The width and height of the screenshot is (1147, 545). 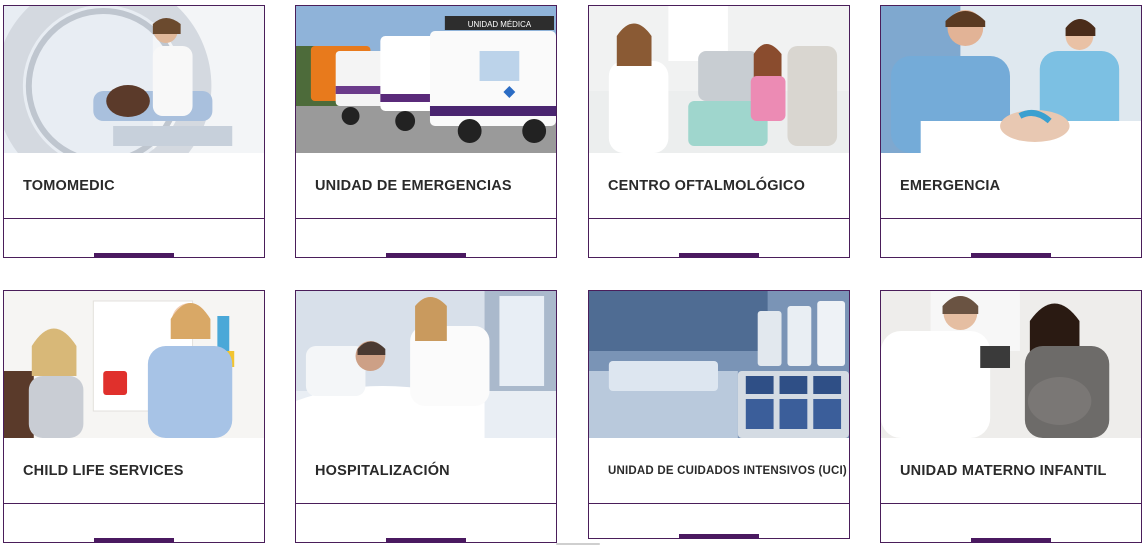 What do you see at coordinates (1003, 471) in the screenshot?
I see `service-title: UNIDAD MATERNO INFANTIL` at bounding box center [1003, 471].